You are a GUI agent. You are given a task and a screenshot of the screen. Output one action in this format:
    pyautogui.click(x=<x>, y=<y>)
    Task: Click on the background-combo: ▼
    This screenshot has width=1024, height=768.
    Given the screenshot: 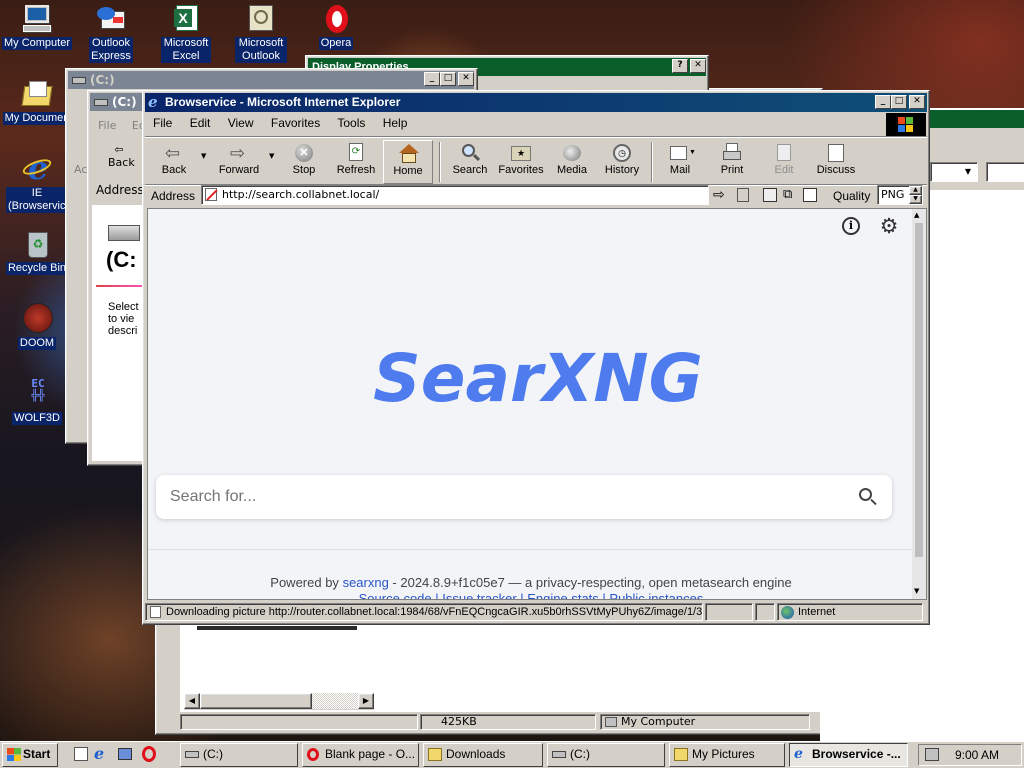 What is the action you would take?
    pyautogui.click(x=954, y=172)
    